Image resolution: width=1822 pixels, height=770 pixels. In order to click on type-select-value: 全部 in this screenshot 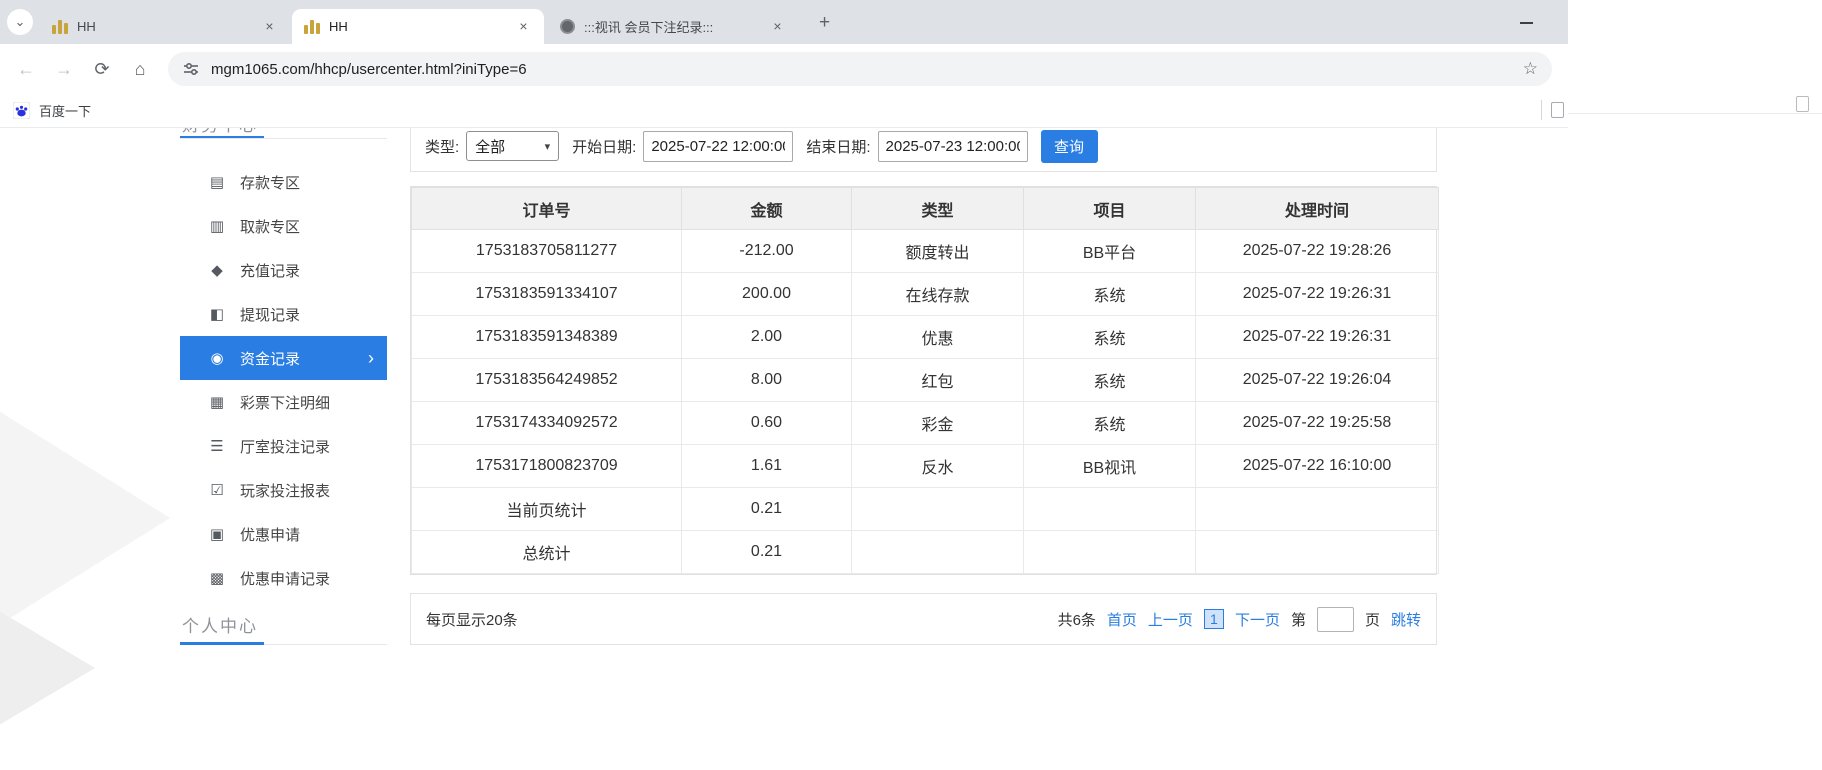, I will do `click(490, 147)`.